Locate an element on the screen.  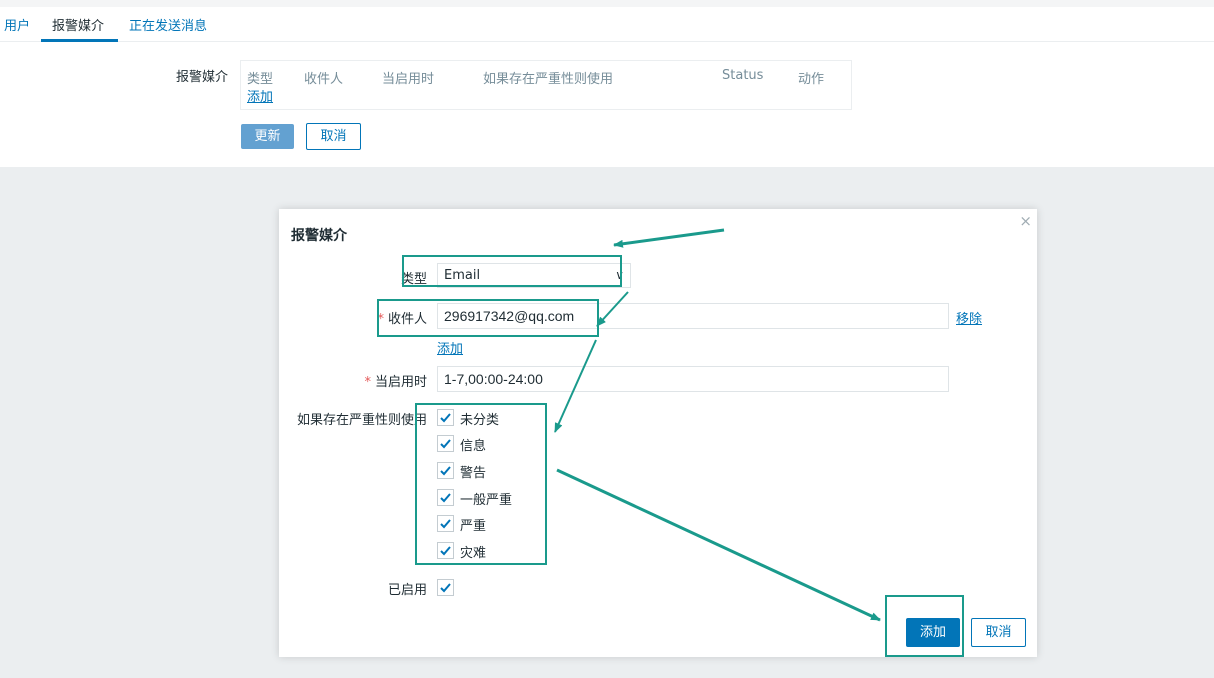
when-active-label: * 当启用时 is located at coordinates (383, 380).